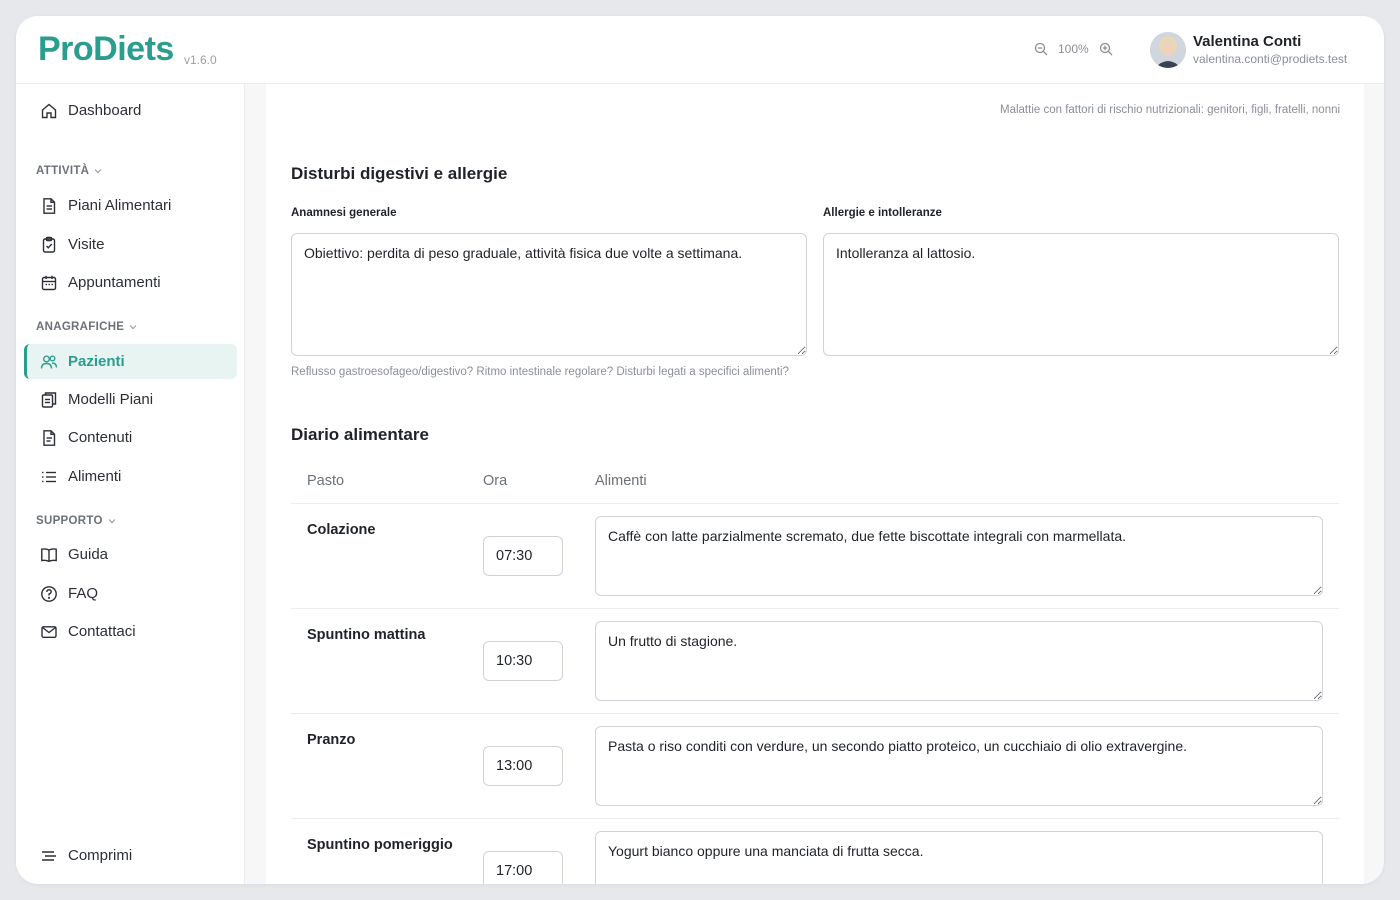 The height and width of the screenshot is (900, 1400). What do you see at coordinates (49, 437) in the screenshot?
I see `document-text-icon` at bounding box center [49, 437].